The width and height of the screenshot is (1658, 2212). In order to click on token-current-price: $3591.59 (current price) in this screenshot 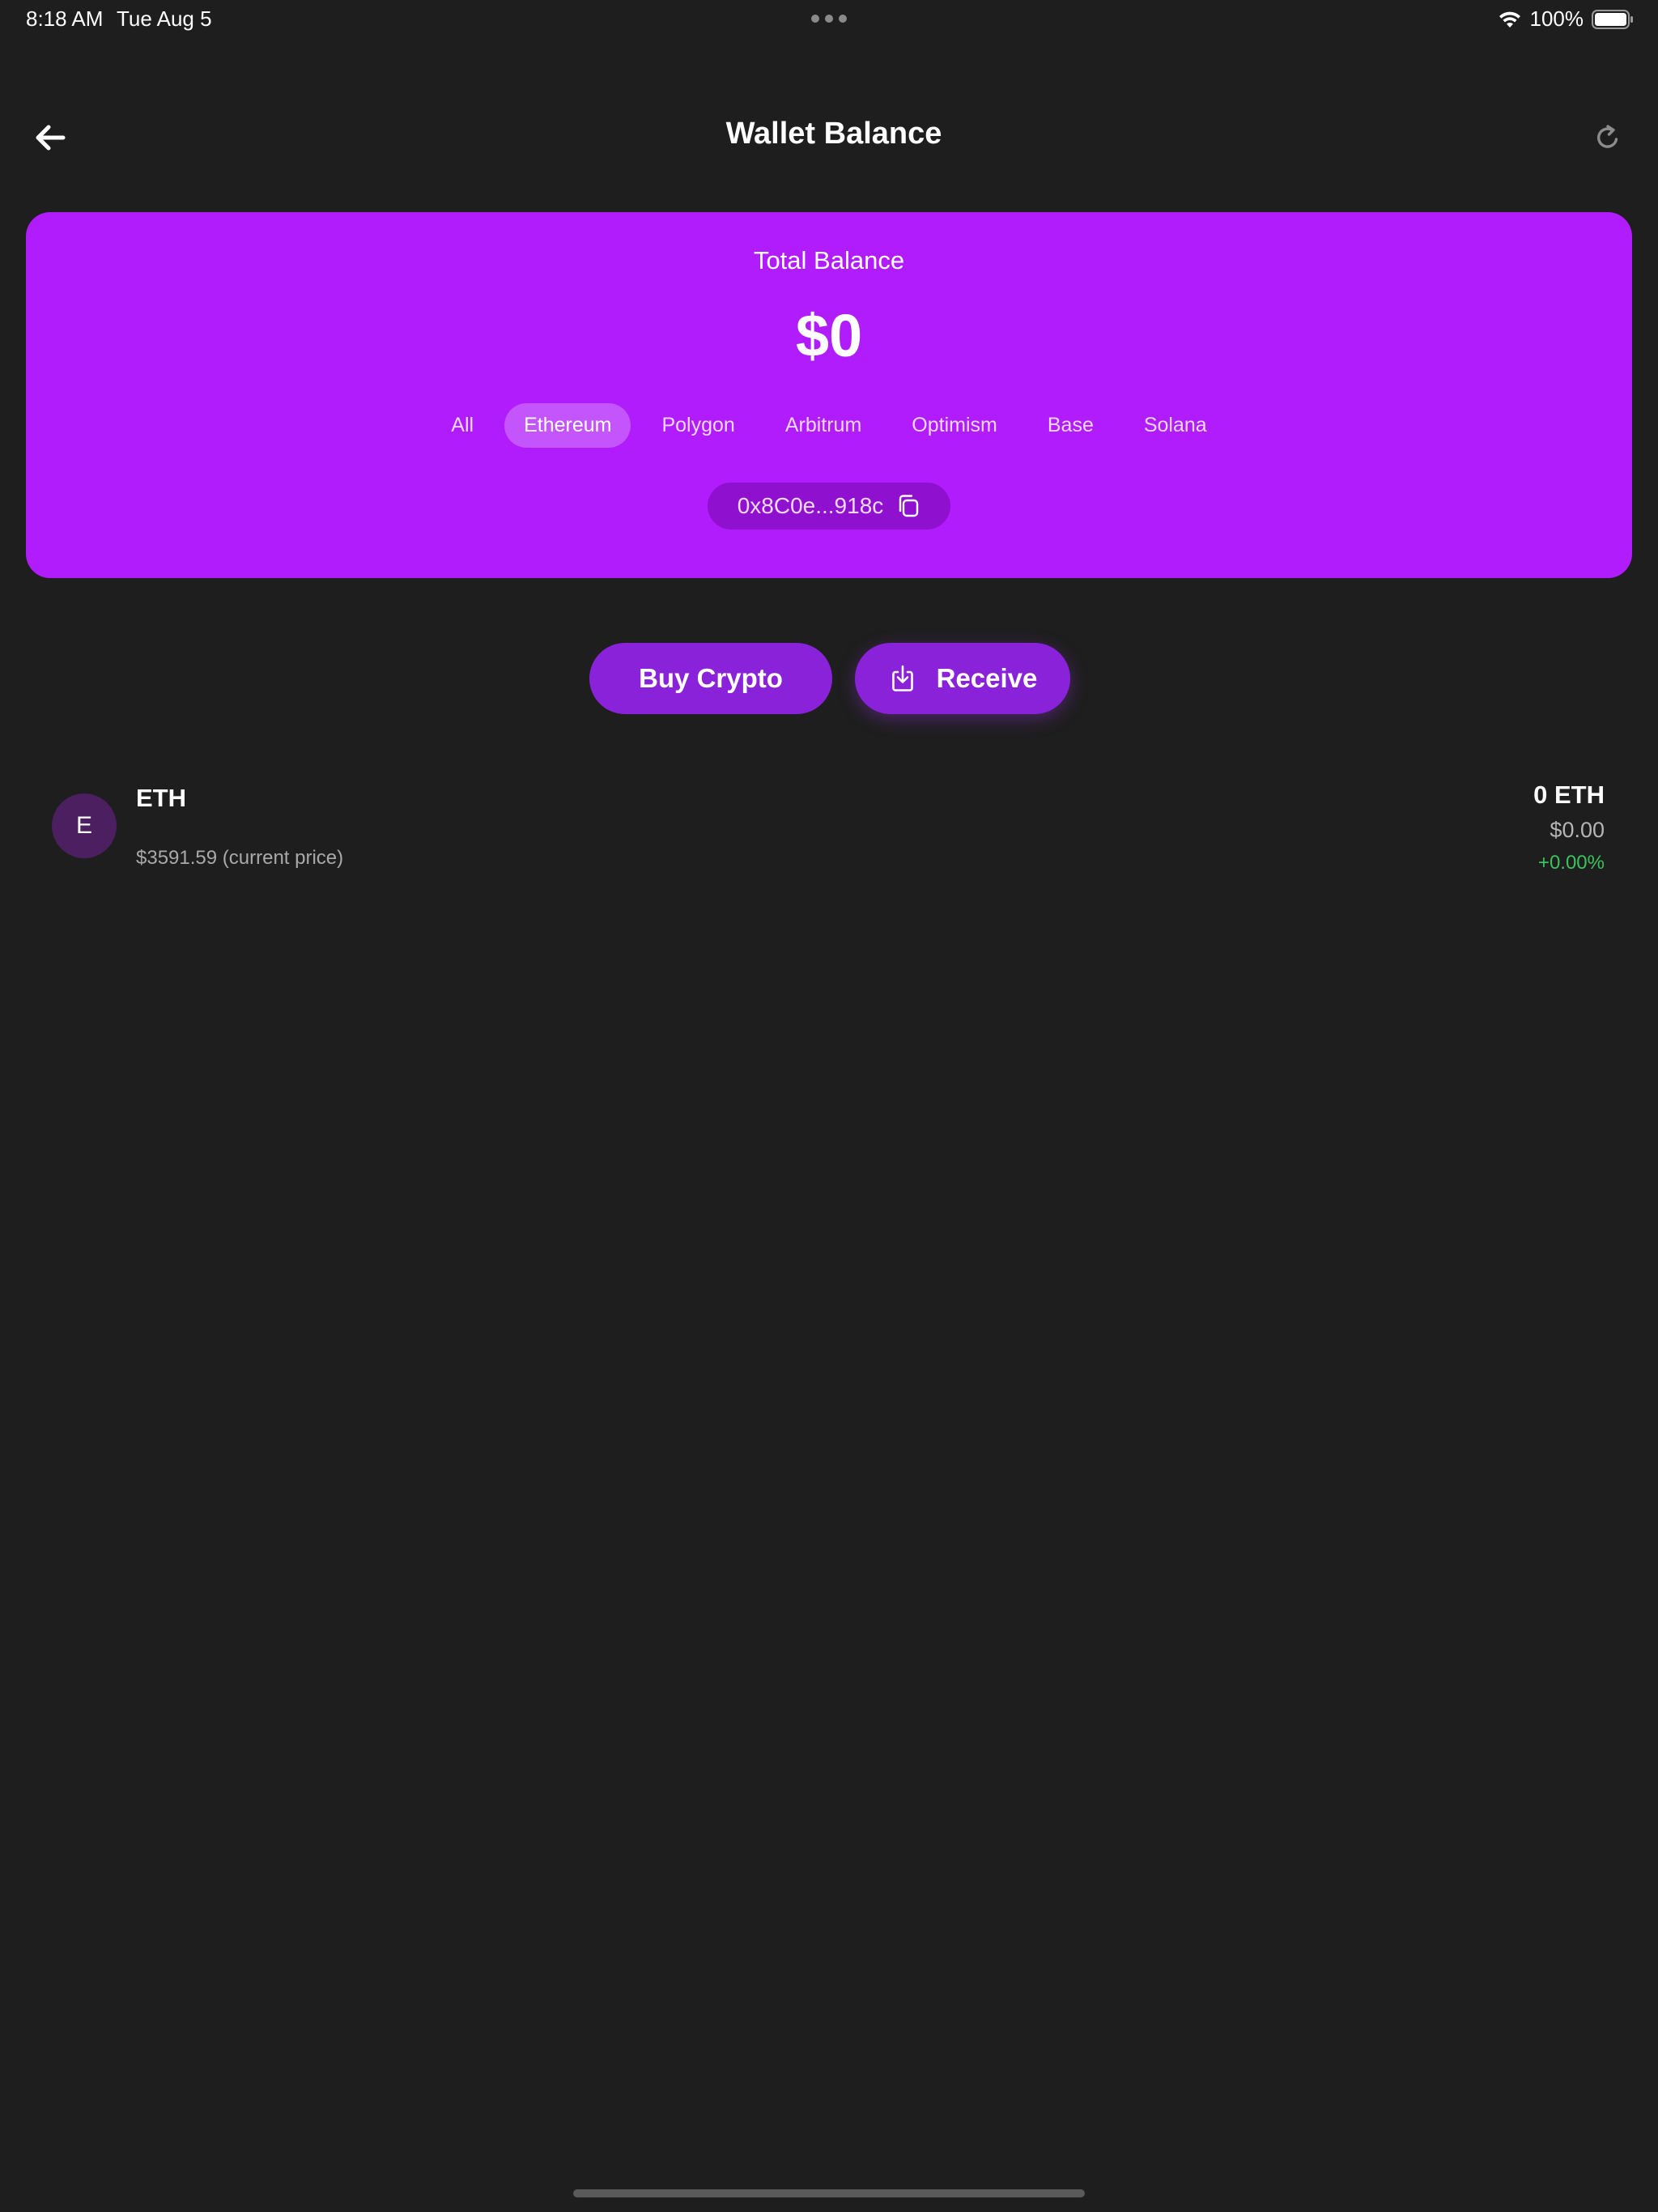, I will do `click(240, 858)`.